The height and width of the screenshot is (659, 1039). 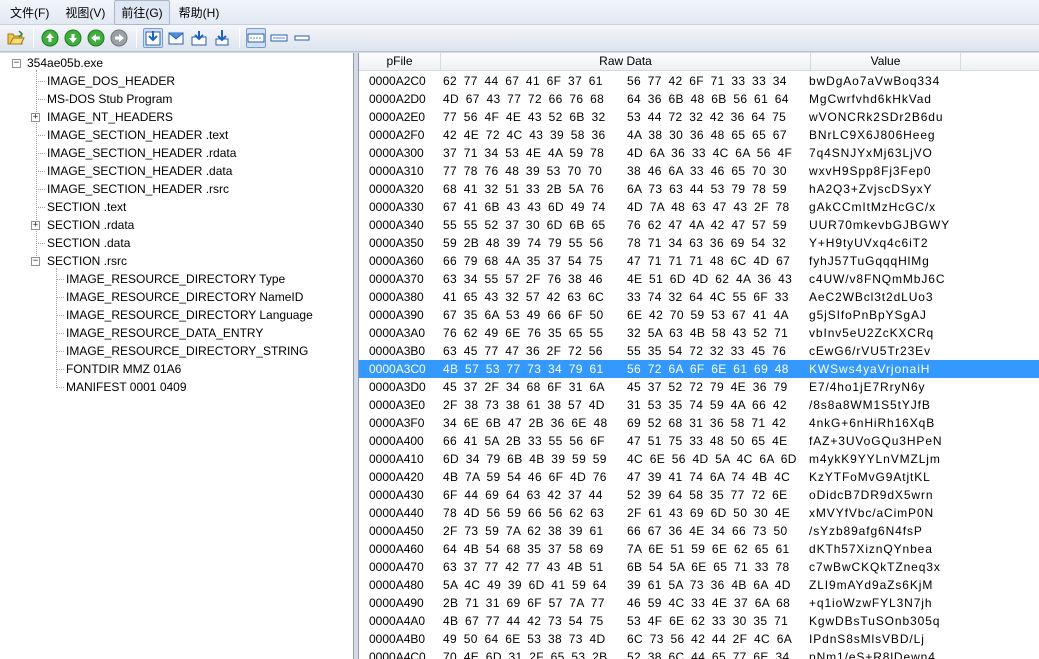 I want to click on tree-item-resource-dir-nameid: IMAGE_RESOURCE_DIRECTORY NameID, so click(x=184, y=297).